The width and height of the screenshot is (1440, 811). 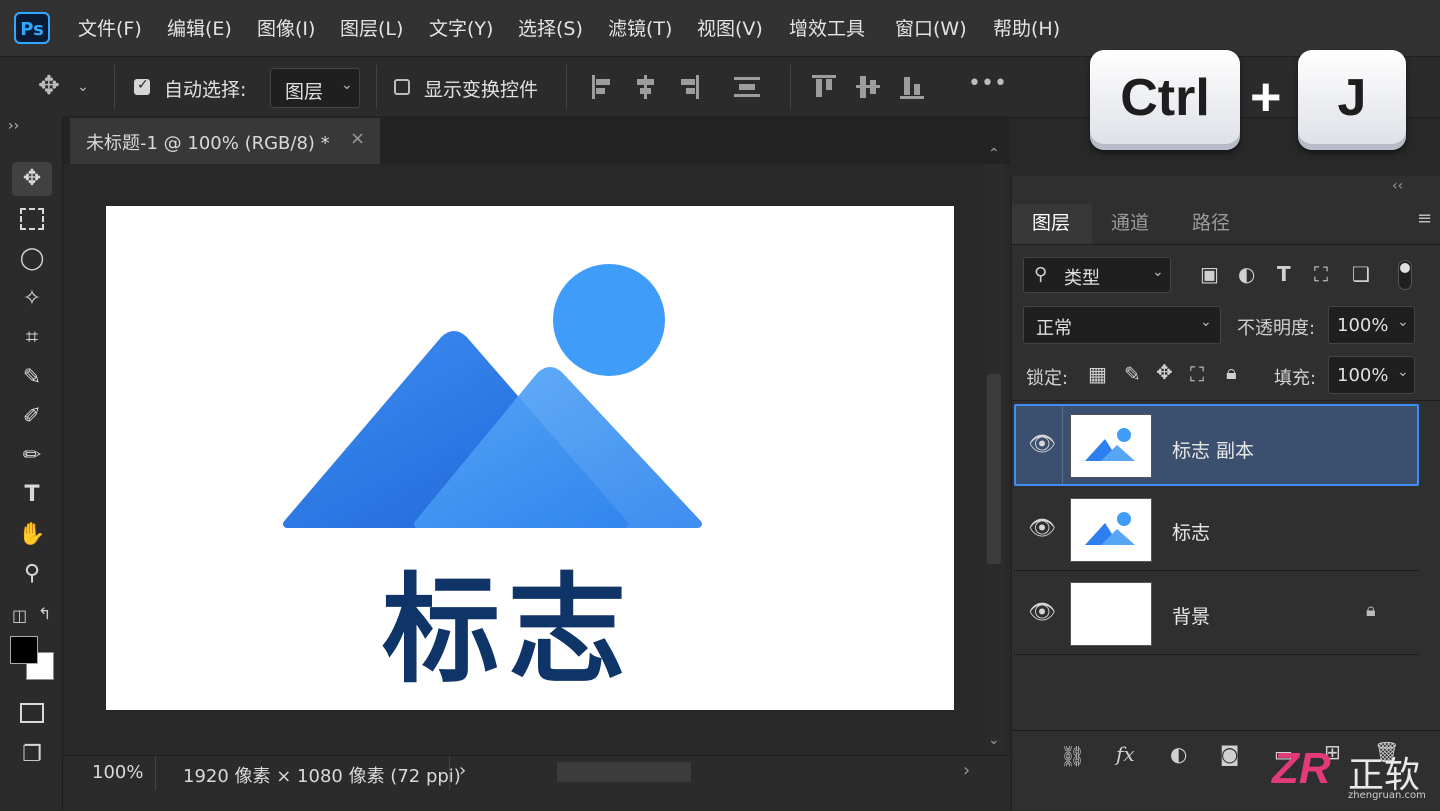 What do you see at coordinates (32, 338) in the screenshot?
I see `crop-tool-icon: ⌗` at bounding box center [32, 338].